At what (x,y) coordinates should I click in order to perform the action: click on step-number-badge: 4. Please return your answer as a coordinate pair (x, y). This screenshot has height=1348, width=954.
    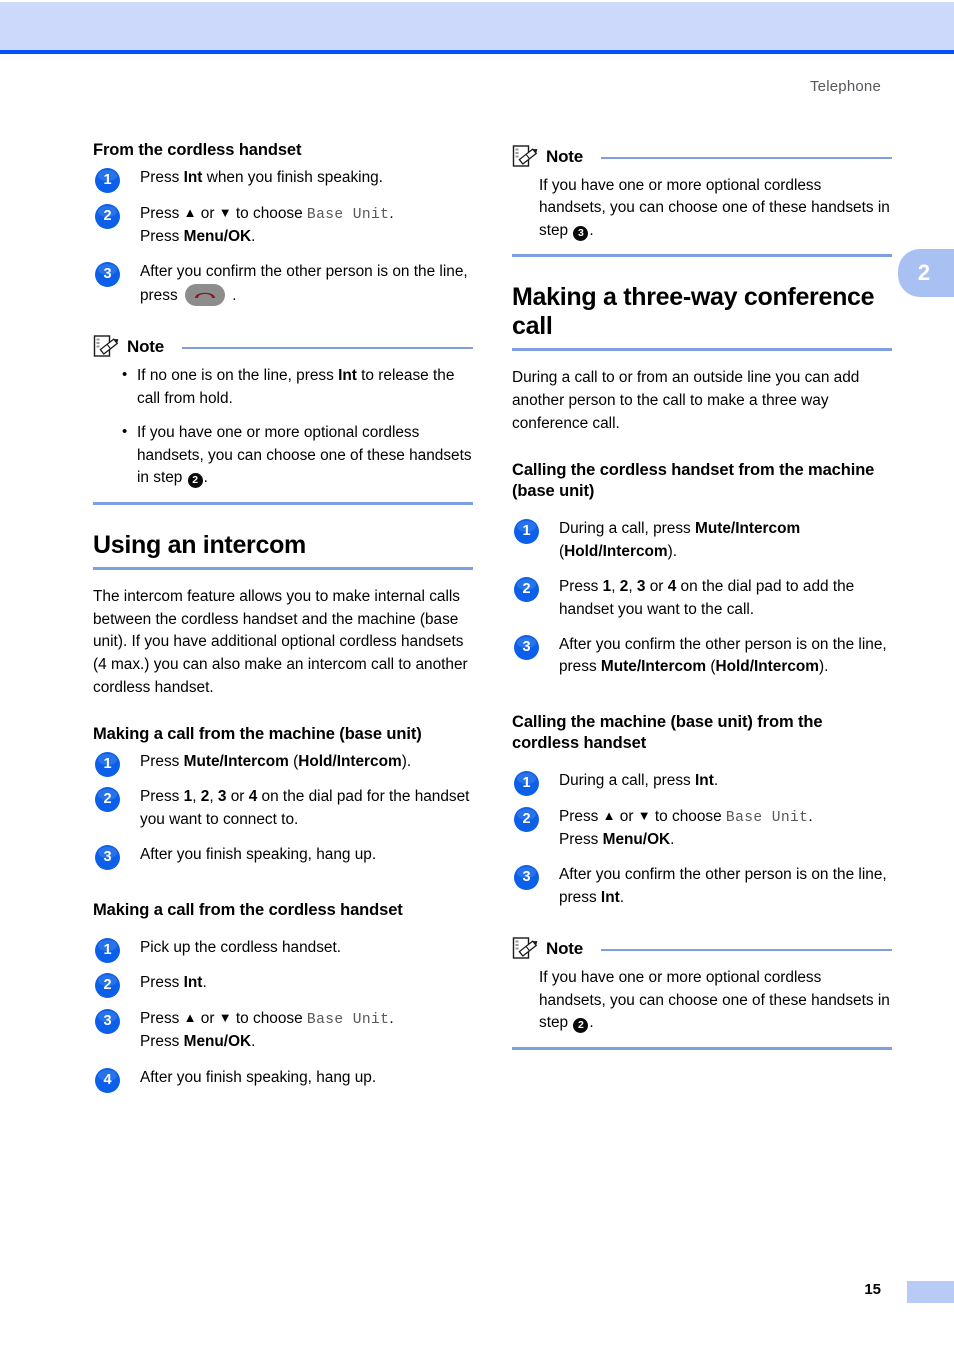
    Looking at the image, I should click on (107, 1080).